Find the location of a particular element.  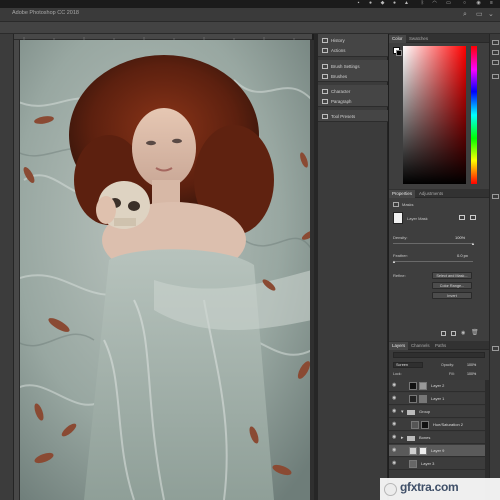

dock-item-label: Paragraph is located at coordinates (341, 101).